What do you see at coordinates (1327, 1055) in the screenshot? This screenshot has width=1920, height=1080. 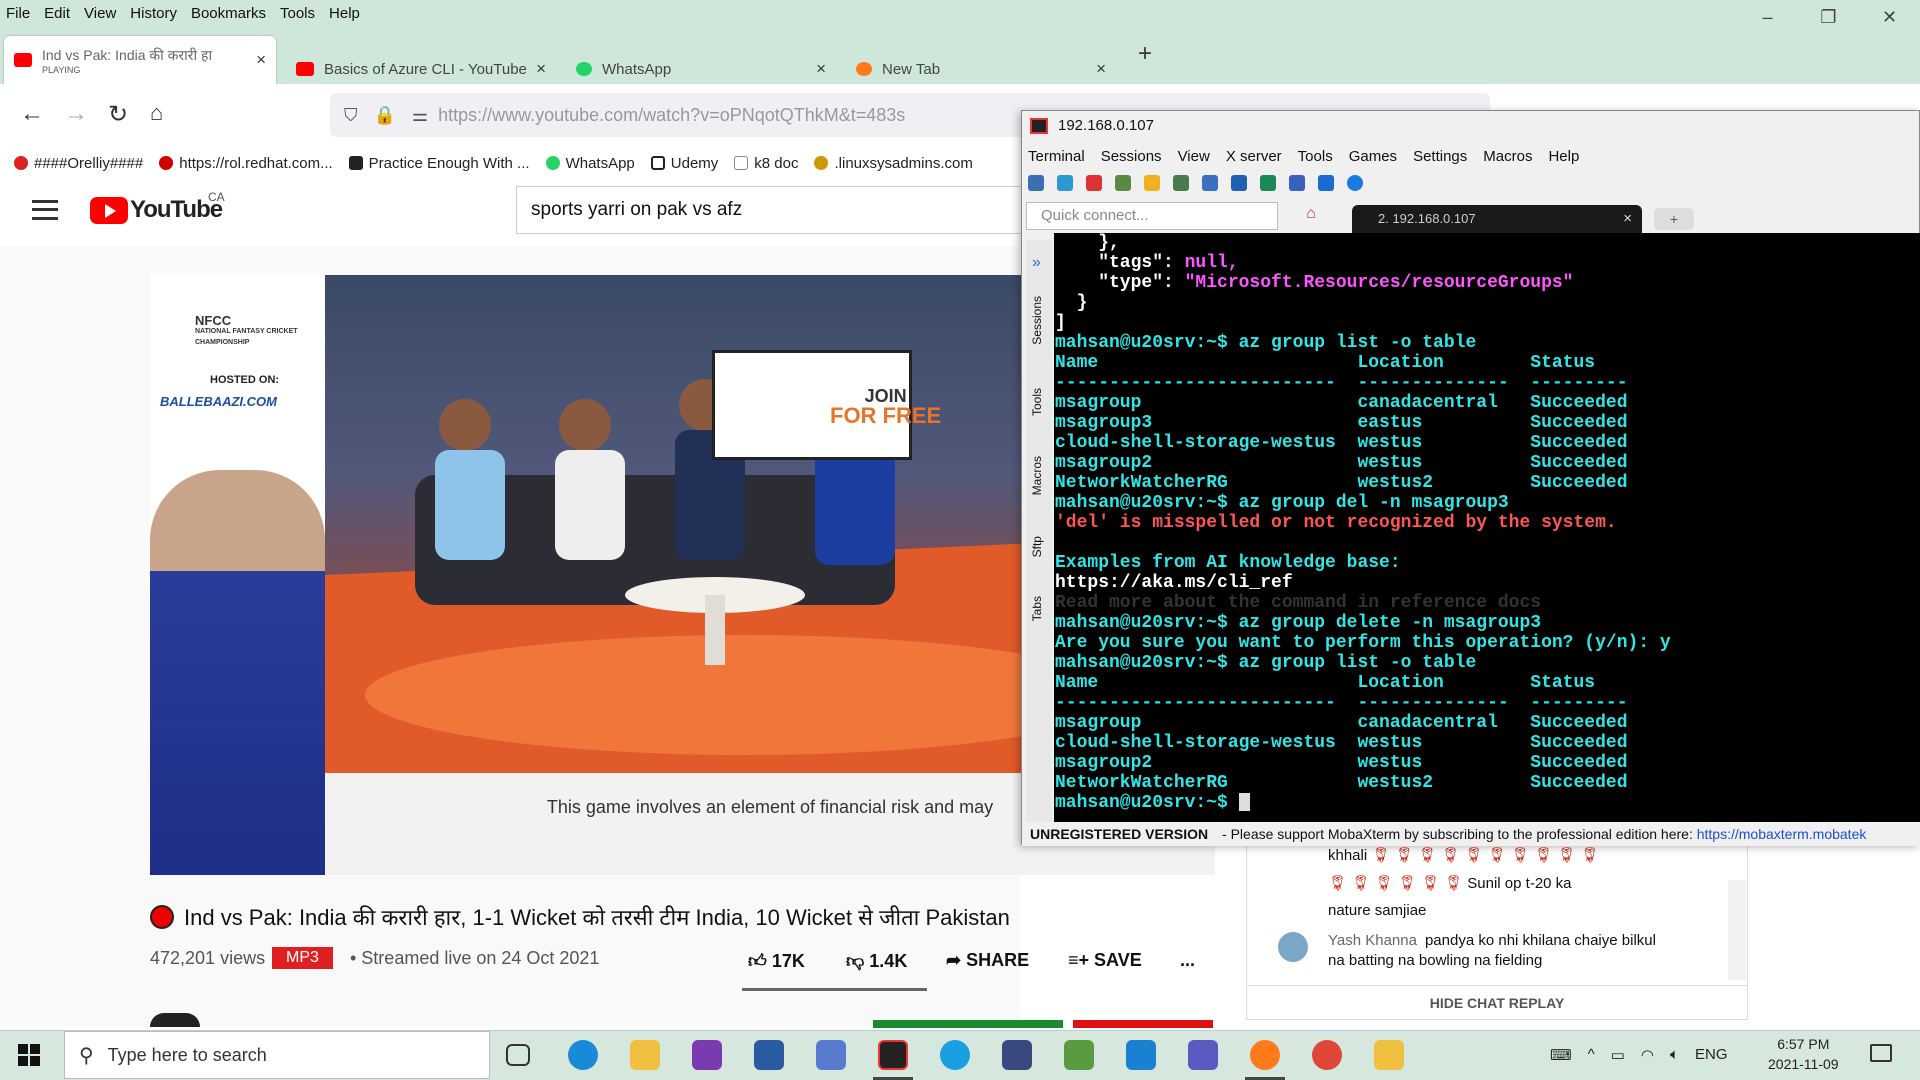 I see `chrome-icon` at bounding box center [1327, 1055].